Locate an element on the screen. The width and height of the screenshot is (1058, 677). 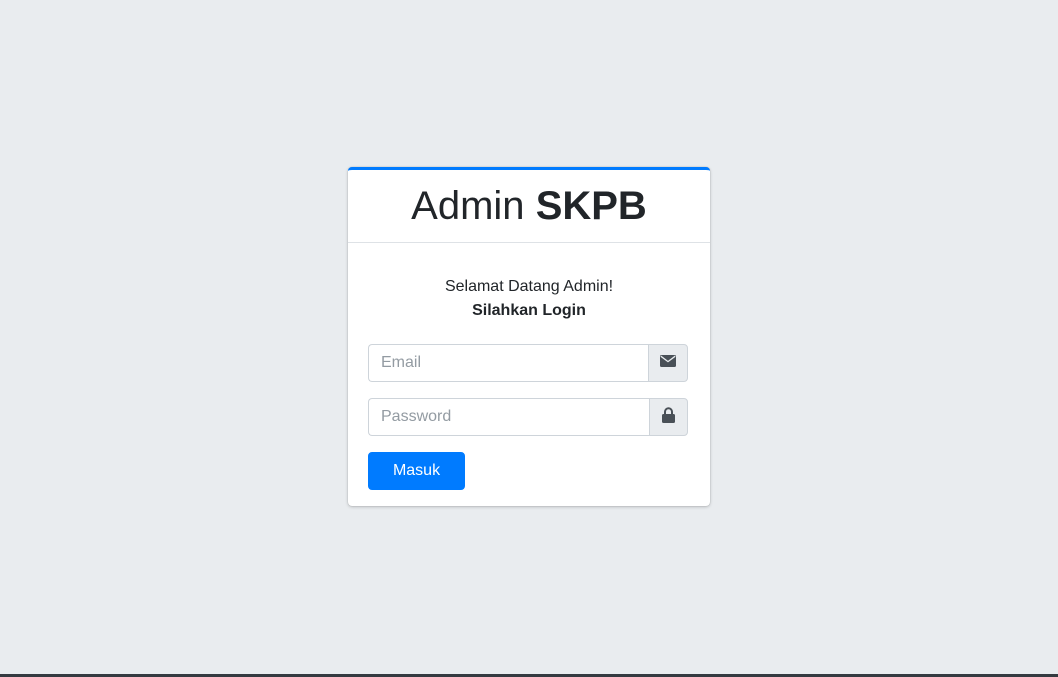
email-addon is located at coordinates (668, 363).